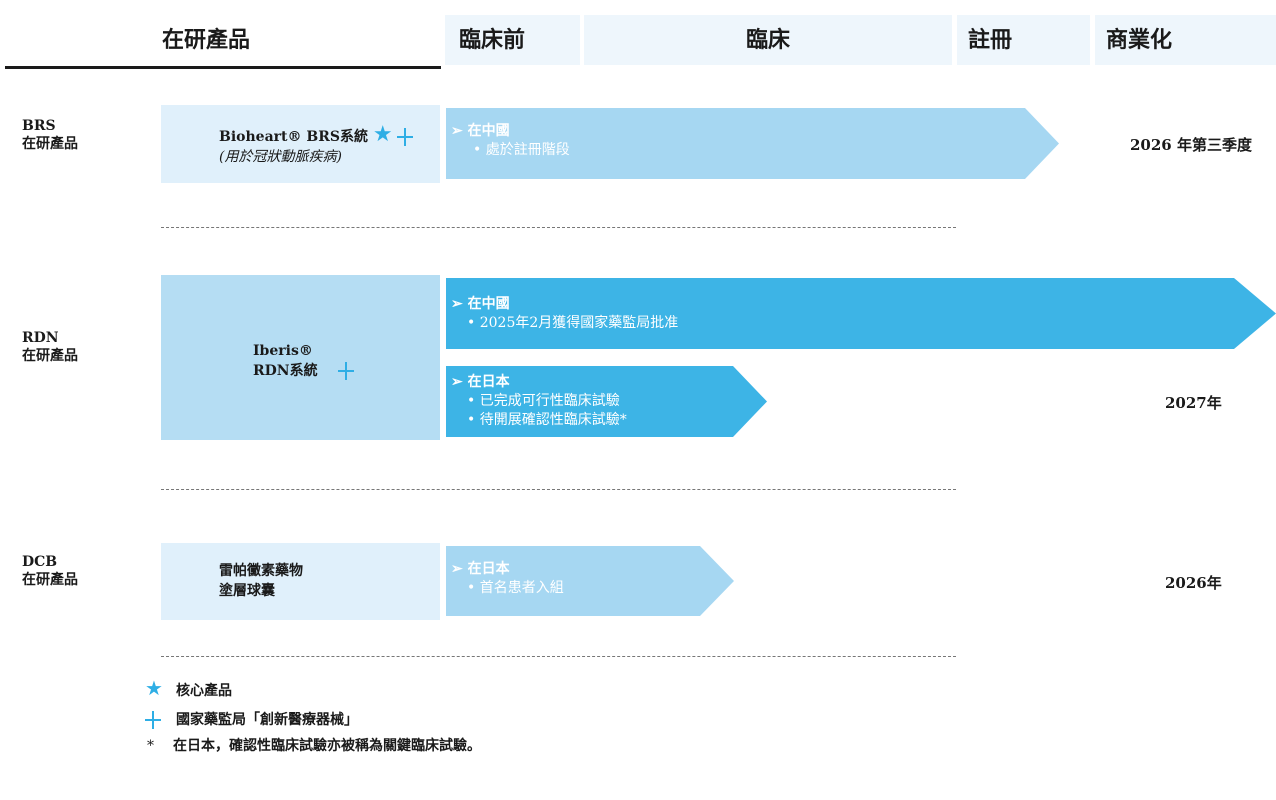  What do you see at coordinates (261, 581) in the screenshot?
I see `product-text-dcb: 雷帕黴素藥物 塗層球囊` at bounding box center [261, 581].